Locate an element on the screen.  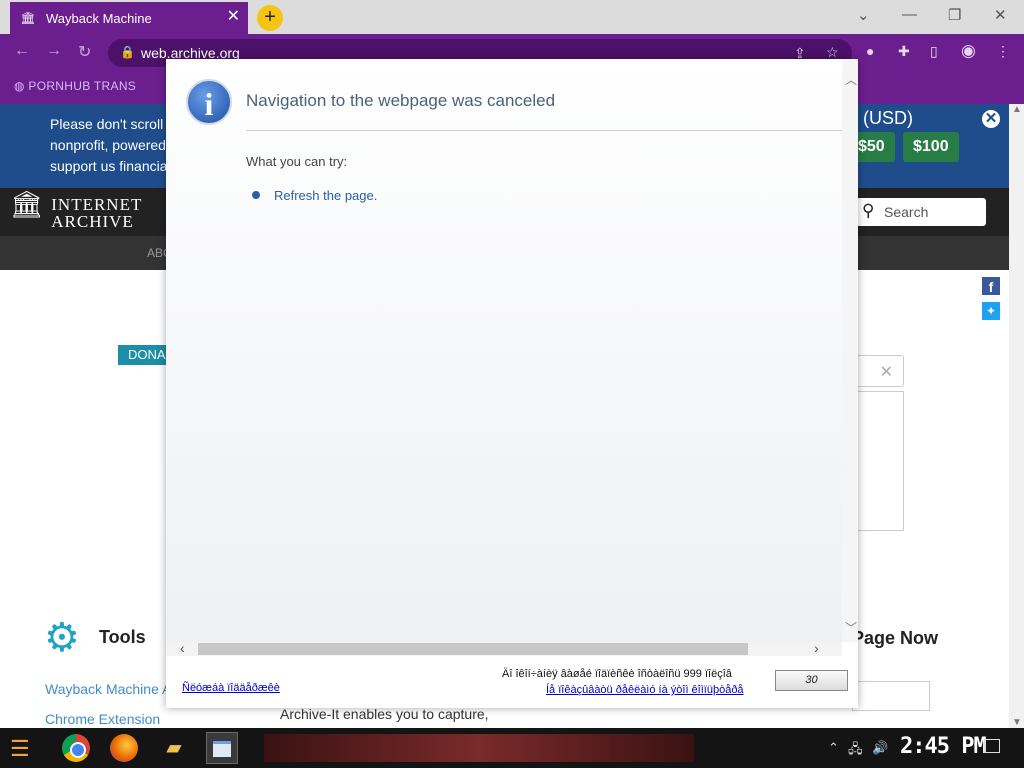
clock: 2:45 PM is located at coordinates (943, 746).